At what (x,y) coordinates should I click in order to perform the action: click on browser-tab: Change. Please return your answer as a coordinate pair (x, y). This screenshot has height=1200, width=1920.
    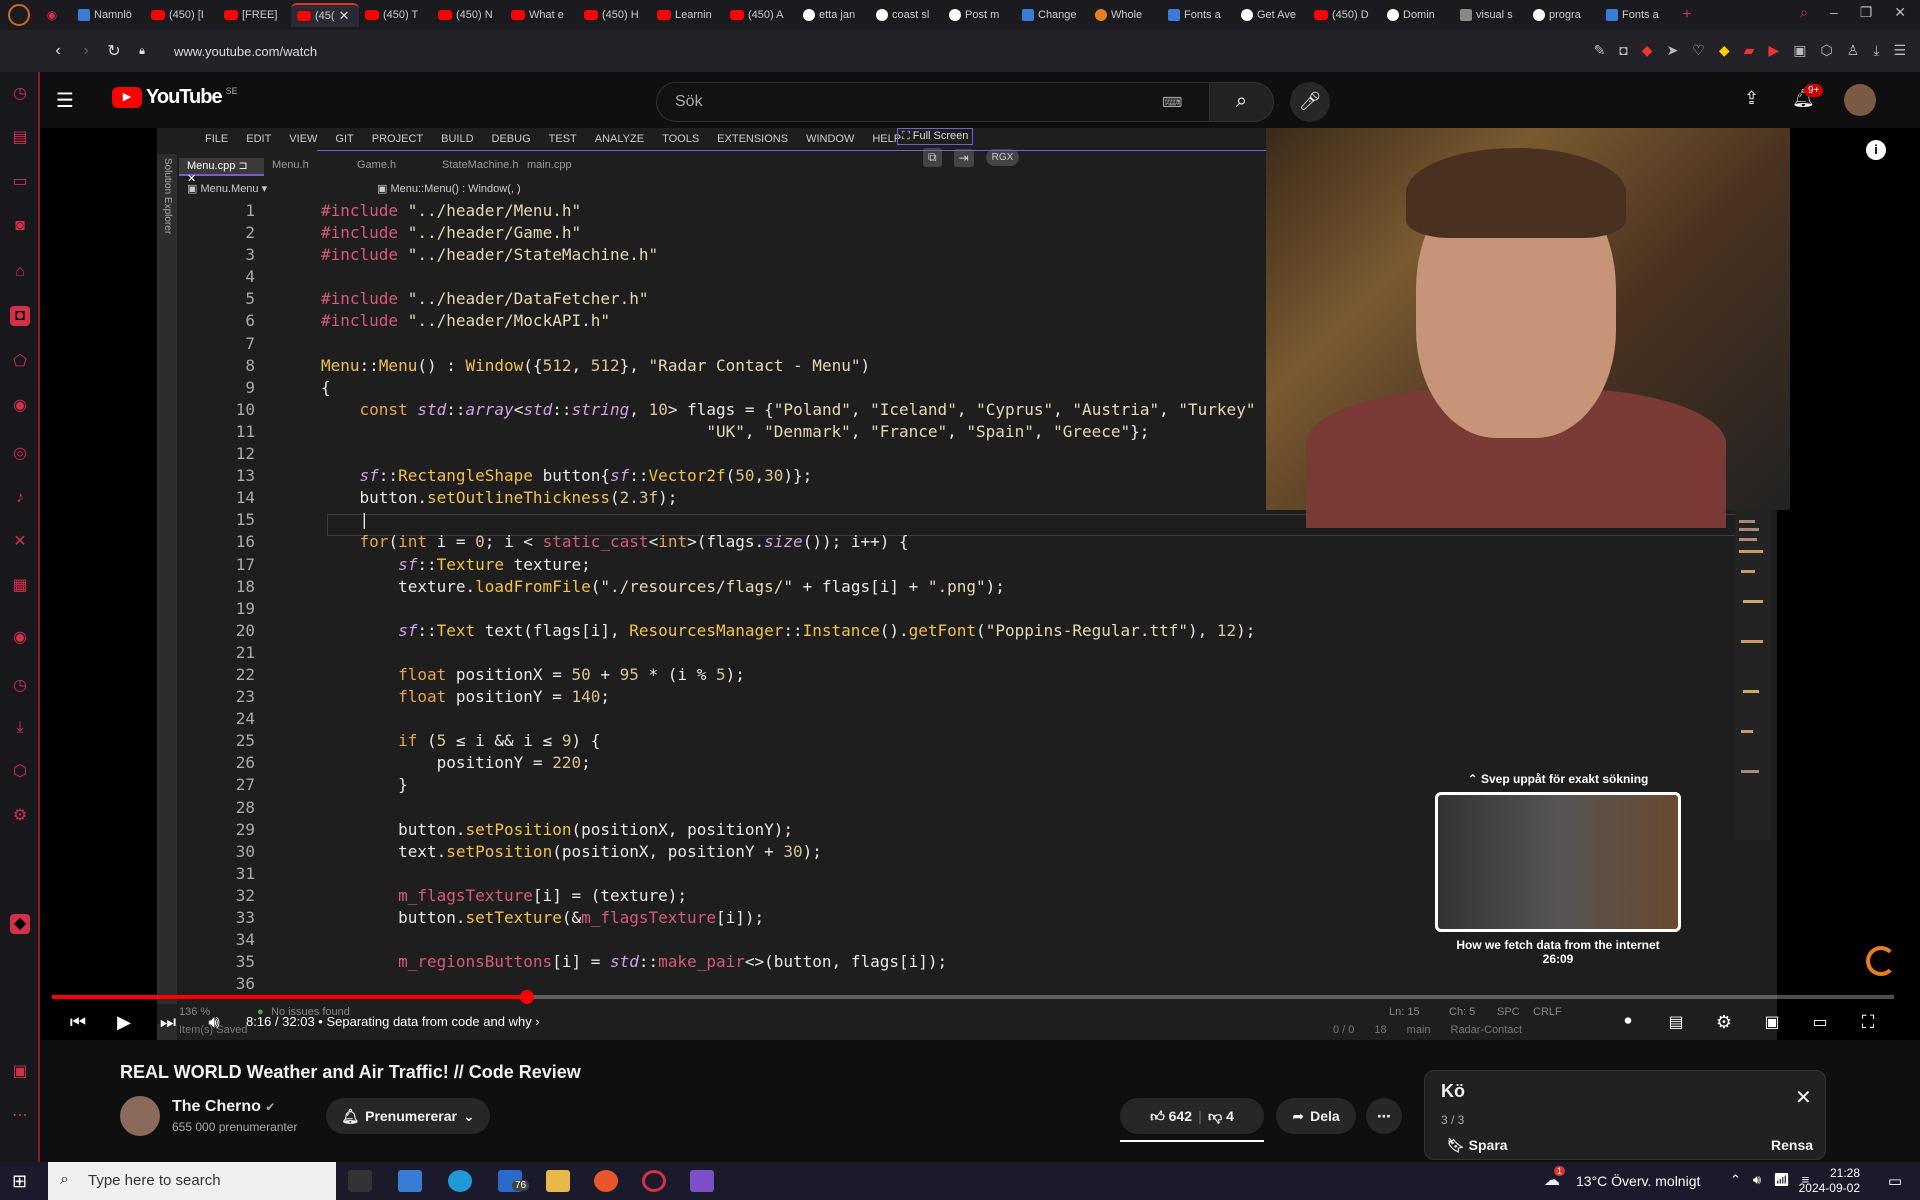
    Looking at the image, I should click on (1052, 15).